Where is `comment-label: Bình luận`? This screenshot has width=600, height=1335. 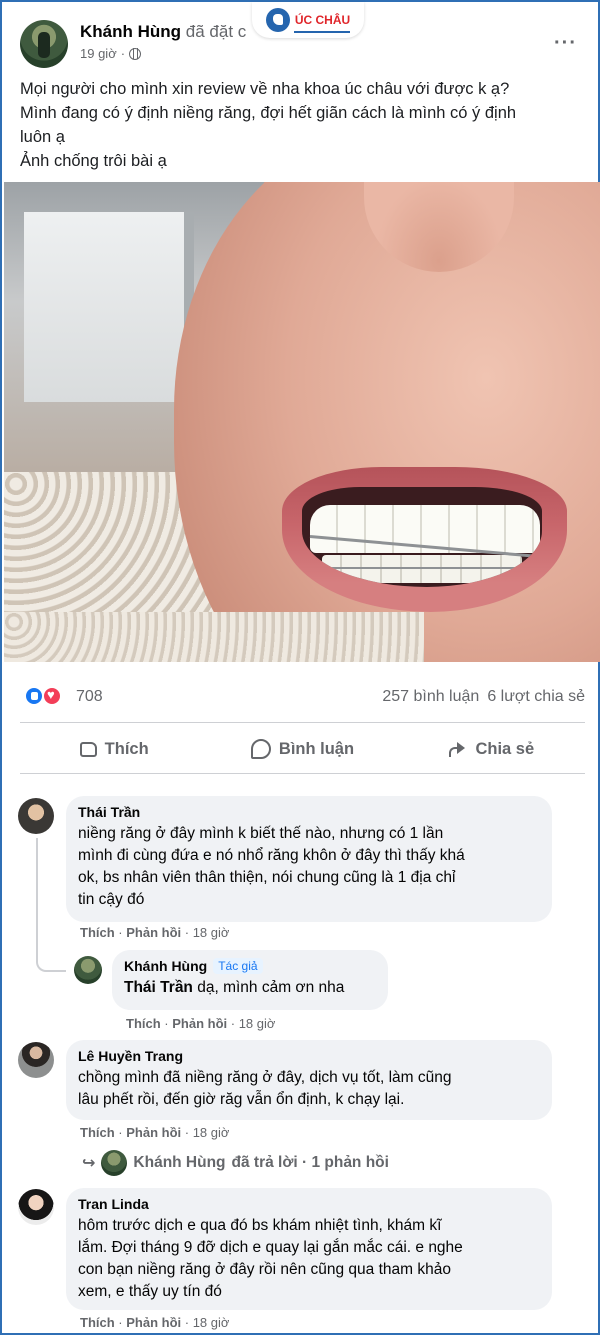 comment-label: Bình luận is located at coordinates (316, 748).